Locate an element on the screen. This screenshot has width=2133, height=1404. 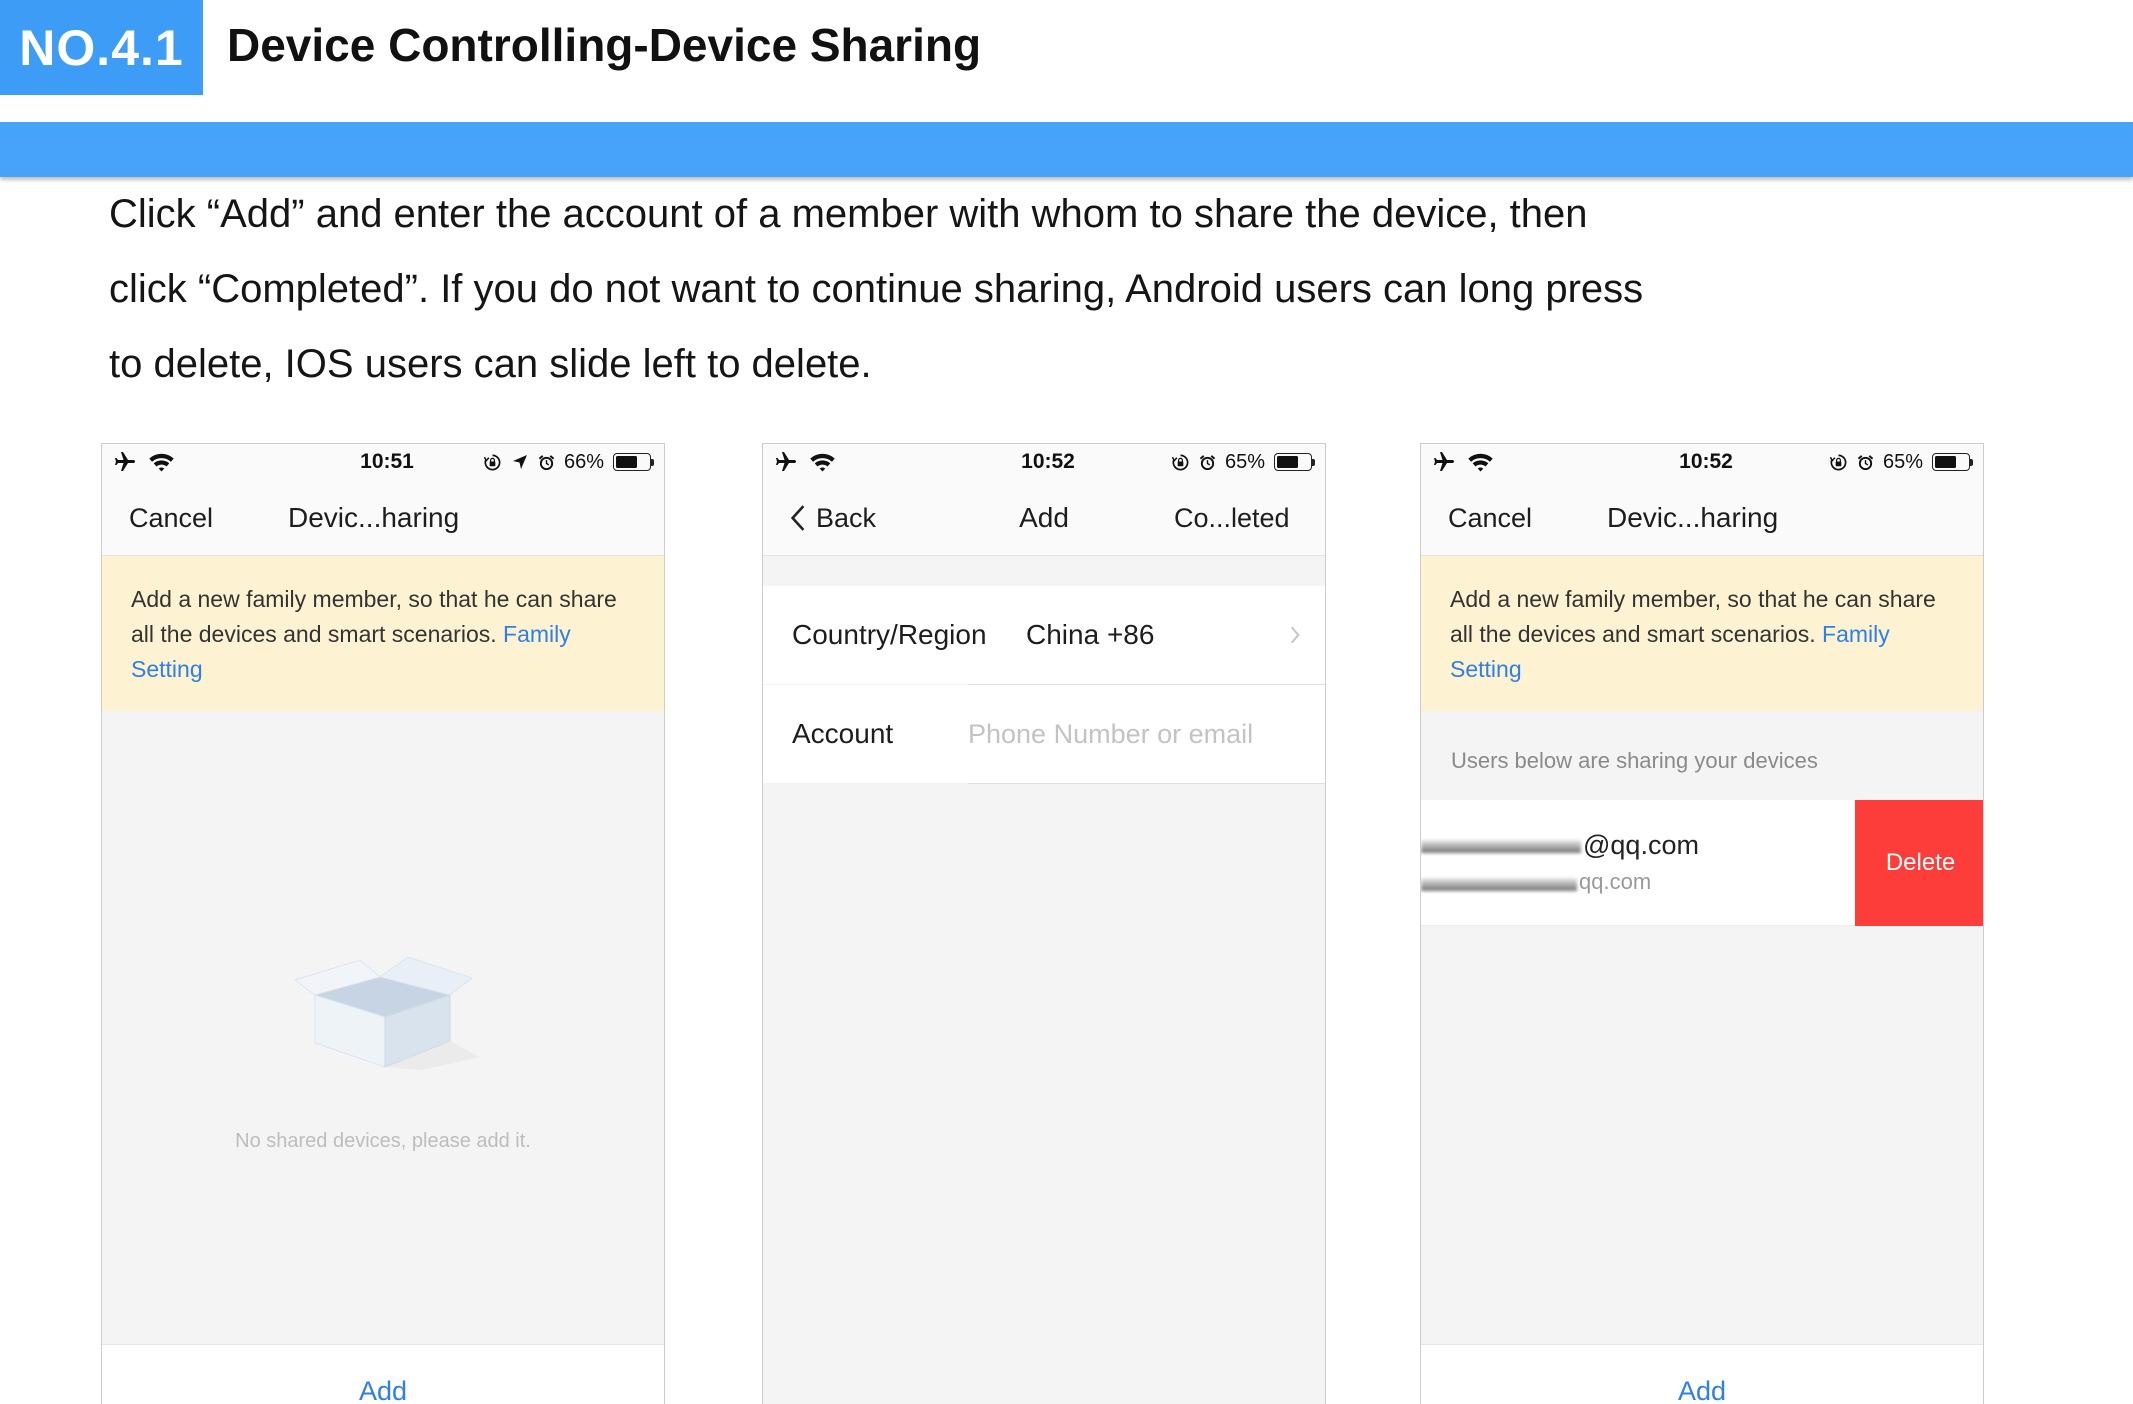
country-region-label: Country/Region is located at coordinates (889, 634).